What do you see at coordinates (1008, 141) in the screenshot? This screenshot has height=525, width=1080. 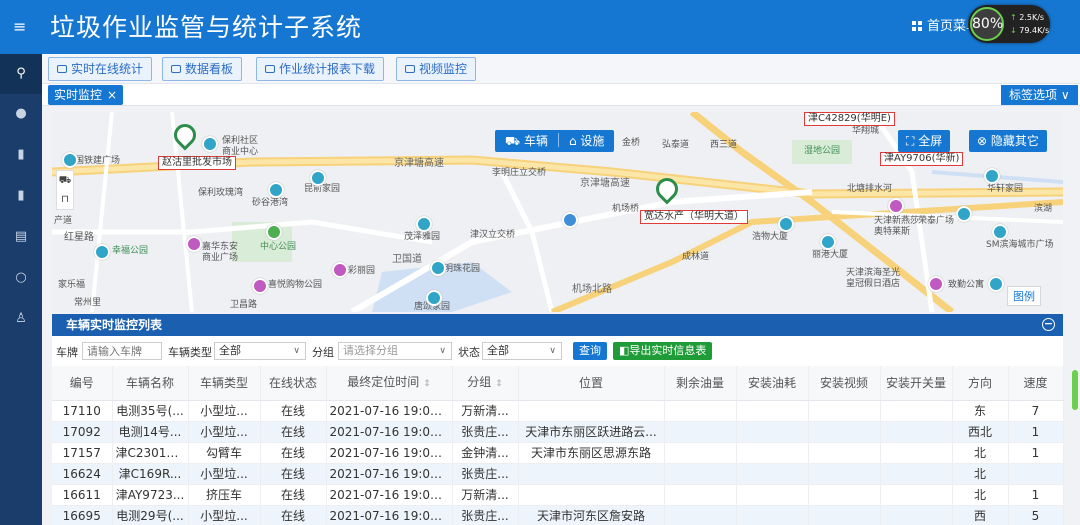 I see `hide-other-button: ⊗ 隐藏其它` at bounding box center [1008, 141].